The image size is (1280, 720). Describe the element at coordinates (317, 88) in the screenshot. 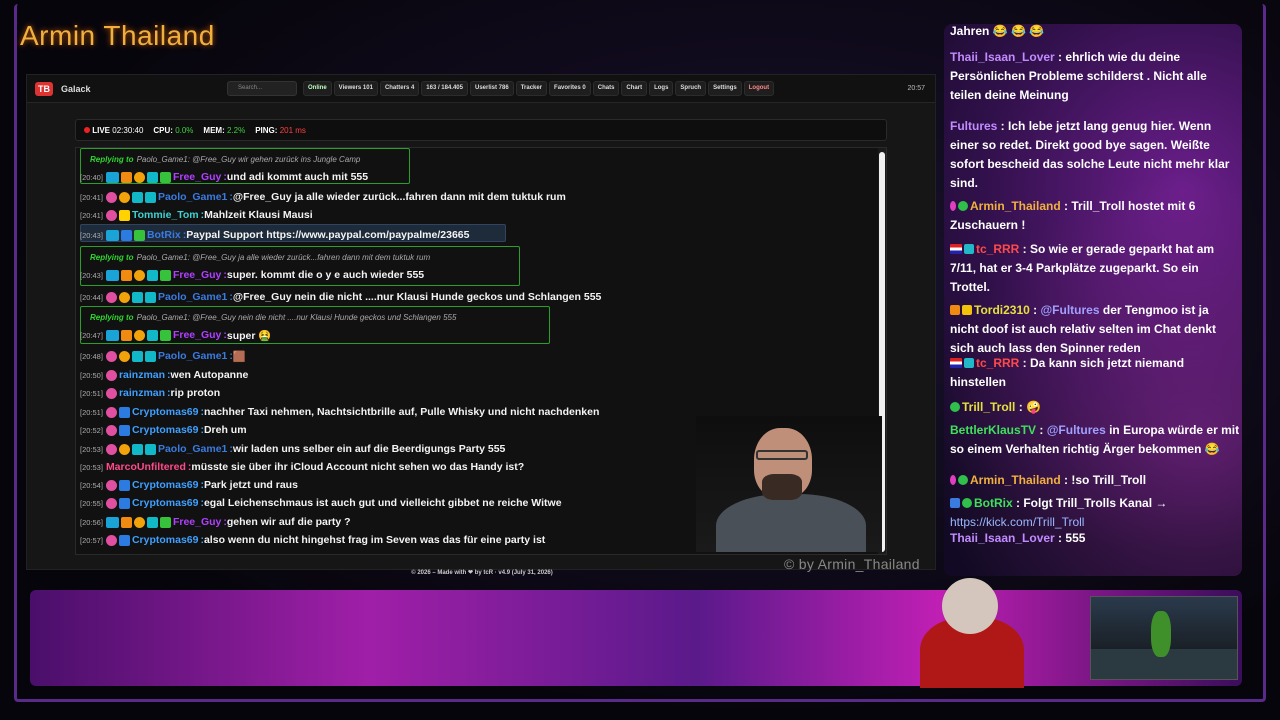

I see `nav-online-button: Online` at that location.